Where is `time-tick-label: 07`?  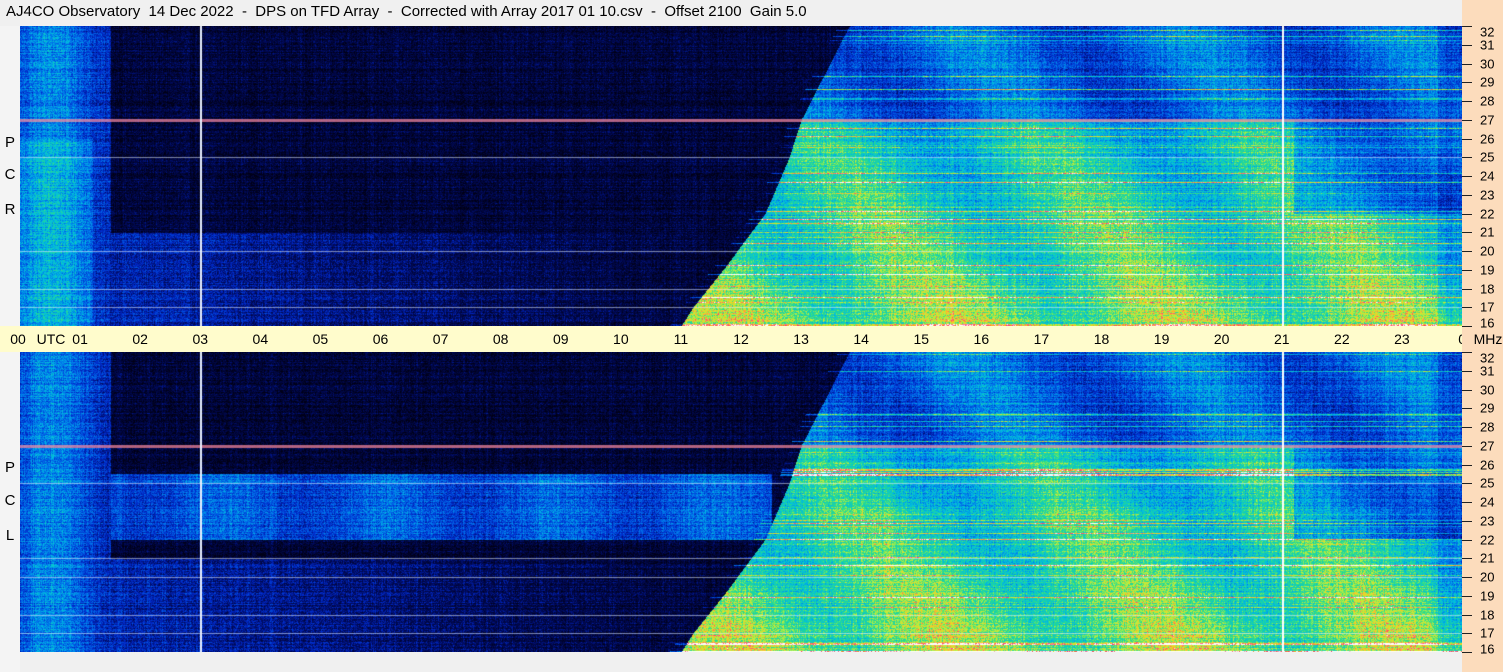 time-tick-label: 07 is located at coordinates (440, 339).